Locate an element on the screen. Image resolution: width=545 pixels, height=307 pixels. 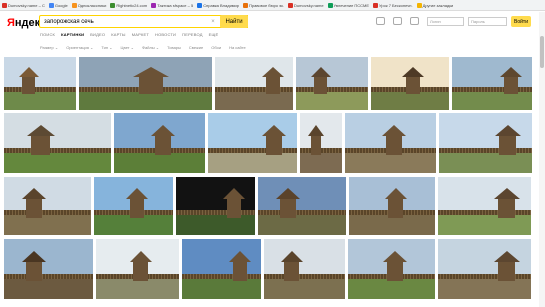
filter-item: Тип ⌄ is located at coordinates (106, 47).